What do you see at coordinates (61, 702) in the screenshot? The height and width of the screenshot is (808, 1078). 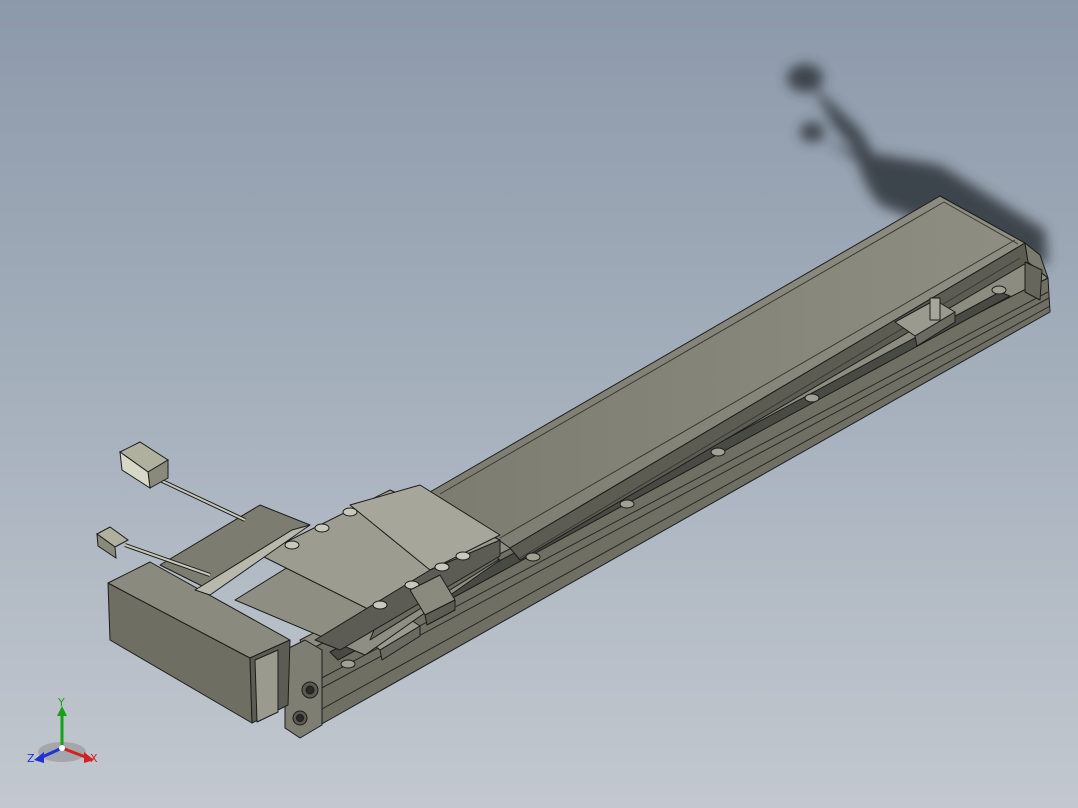 I see `triad-y-label: Y` at bounding box center [61, 702].